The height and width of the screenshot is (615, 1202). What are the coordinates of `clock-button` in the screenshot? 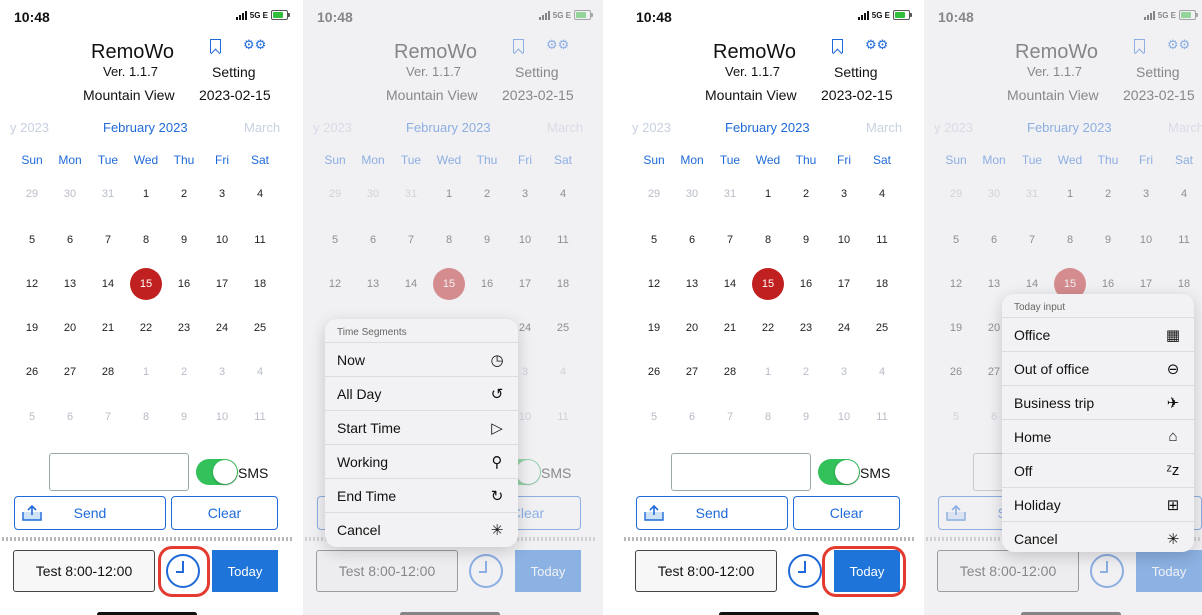 It's located at (805, 571).